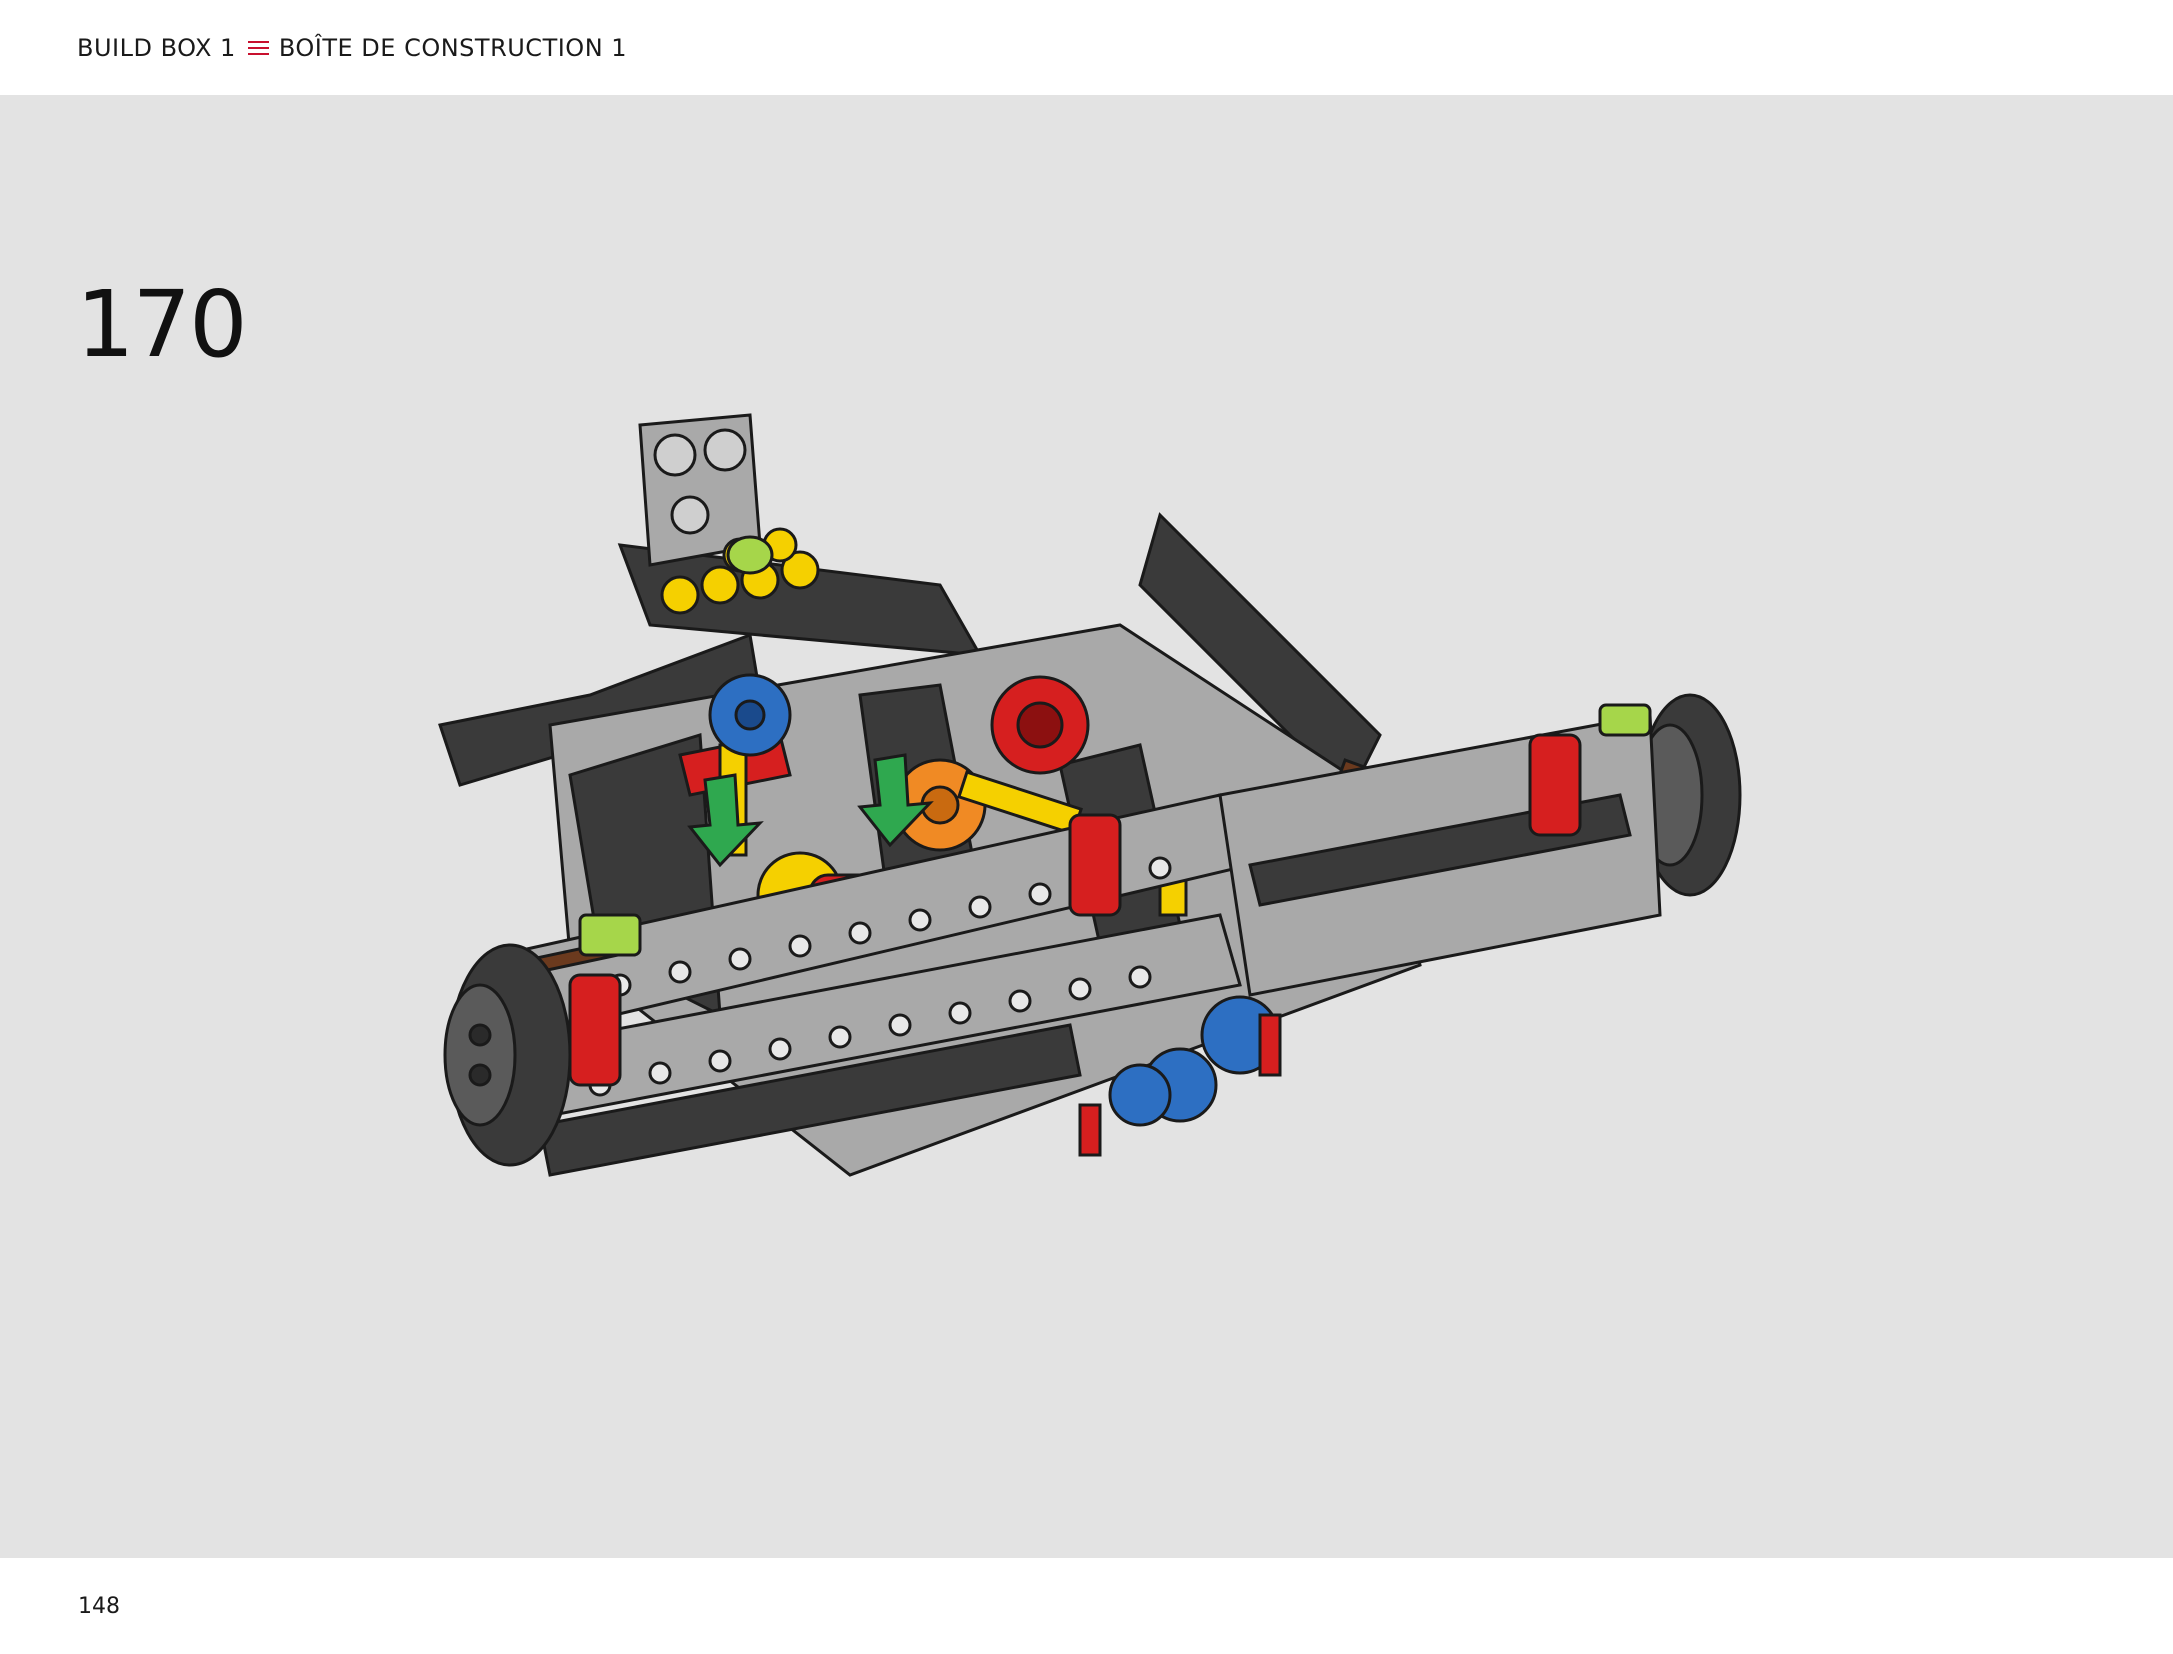  Describe the element at coordinates (1086, 47) in the screenshot. I see `page-header: BUILD BOX 1 BOÎTE DE CONSTRUCTION 1` at that location.